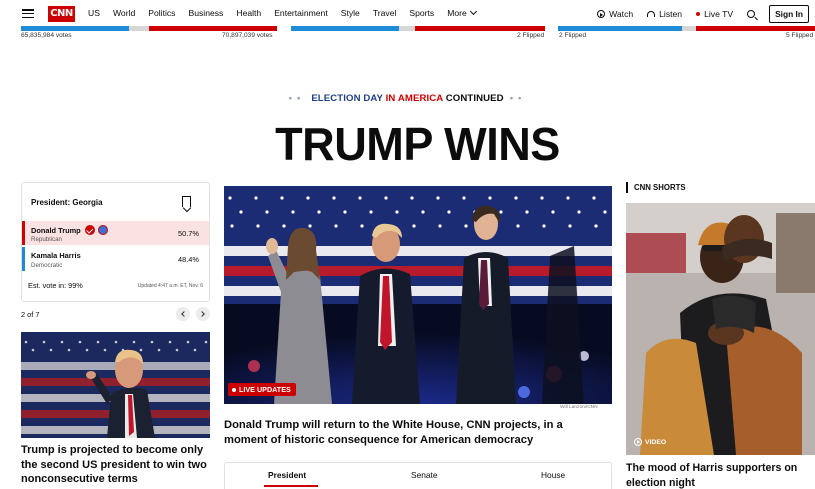 The image size is (815, 489). I want to click on candidate-percent: 50.7%, so click(188, 233).